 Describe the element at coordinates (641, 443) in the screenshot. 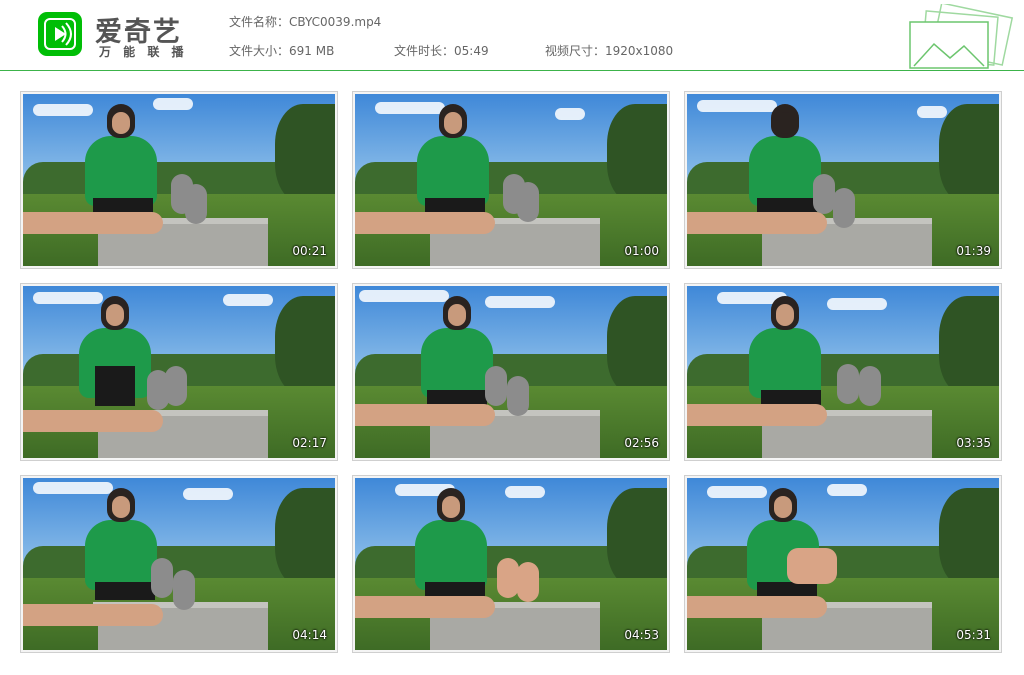

I see `timestamp: 02:56` at that location.